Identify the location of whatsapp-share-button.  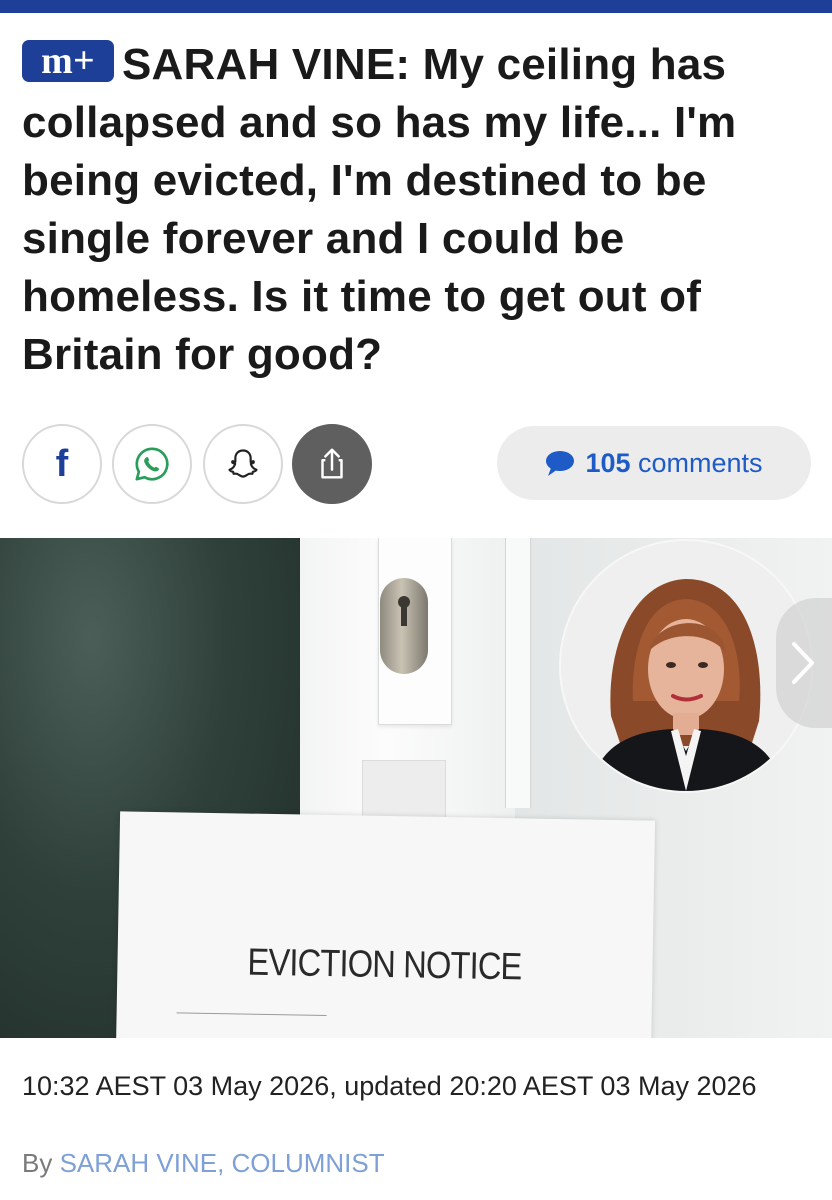
(152, 464).